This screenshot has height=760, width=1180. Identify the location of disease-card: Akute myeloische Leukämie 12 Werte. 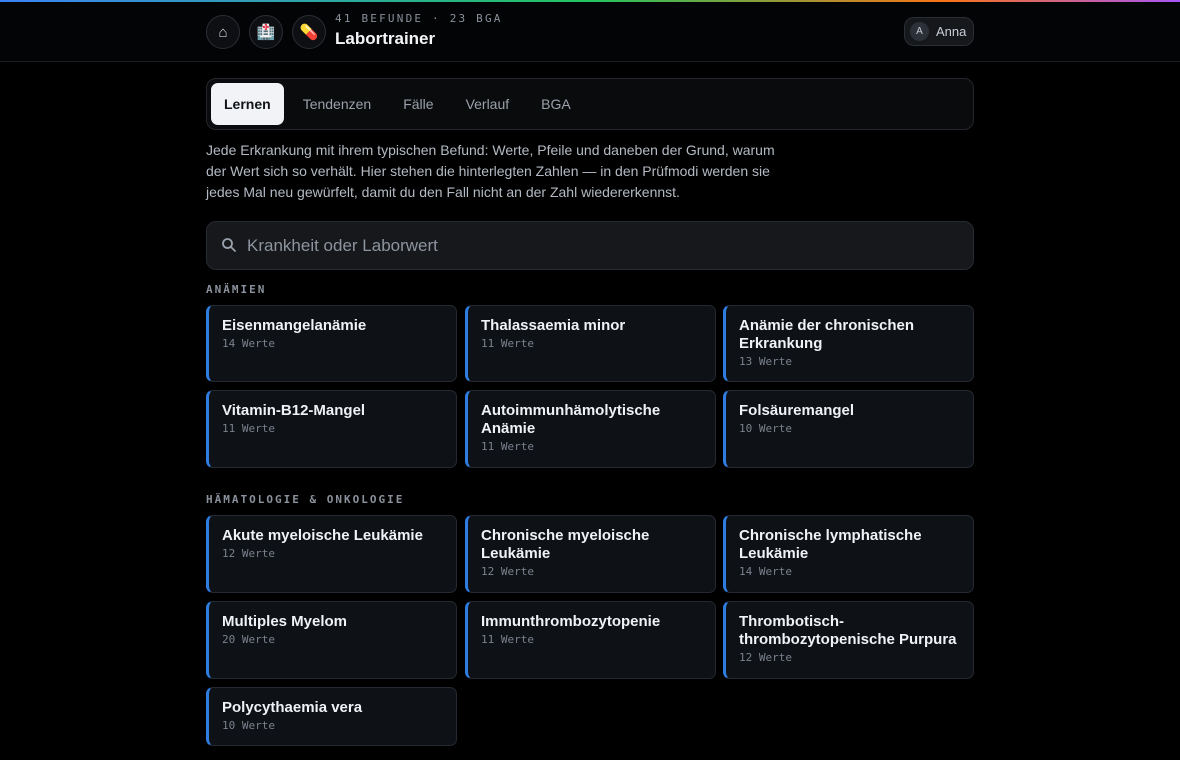
(331, 554).